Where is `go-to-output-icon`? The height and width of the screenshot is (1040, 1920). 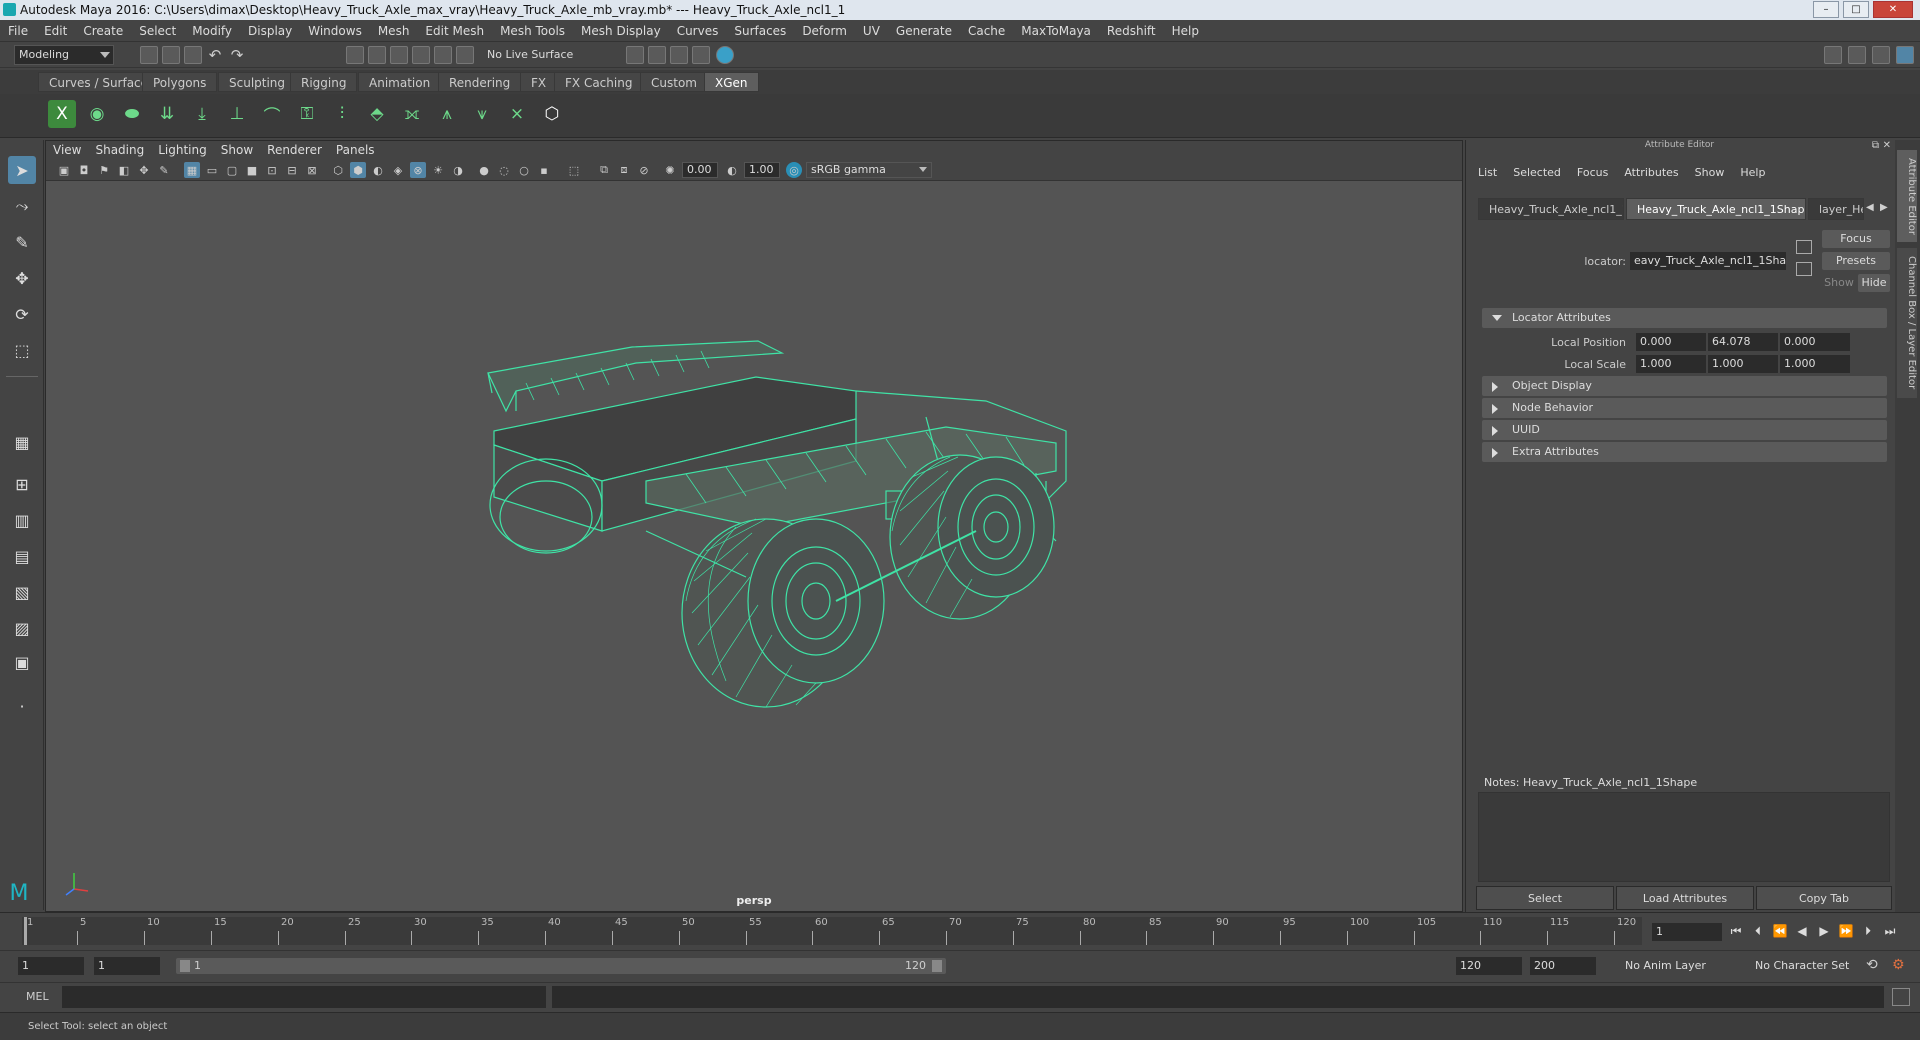 go-to-output-icon is located at coordinates (1804, 269).